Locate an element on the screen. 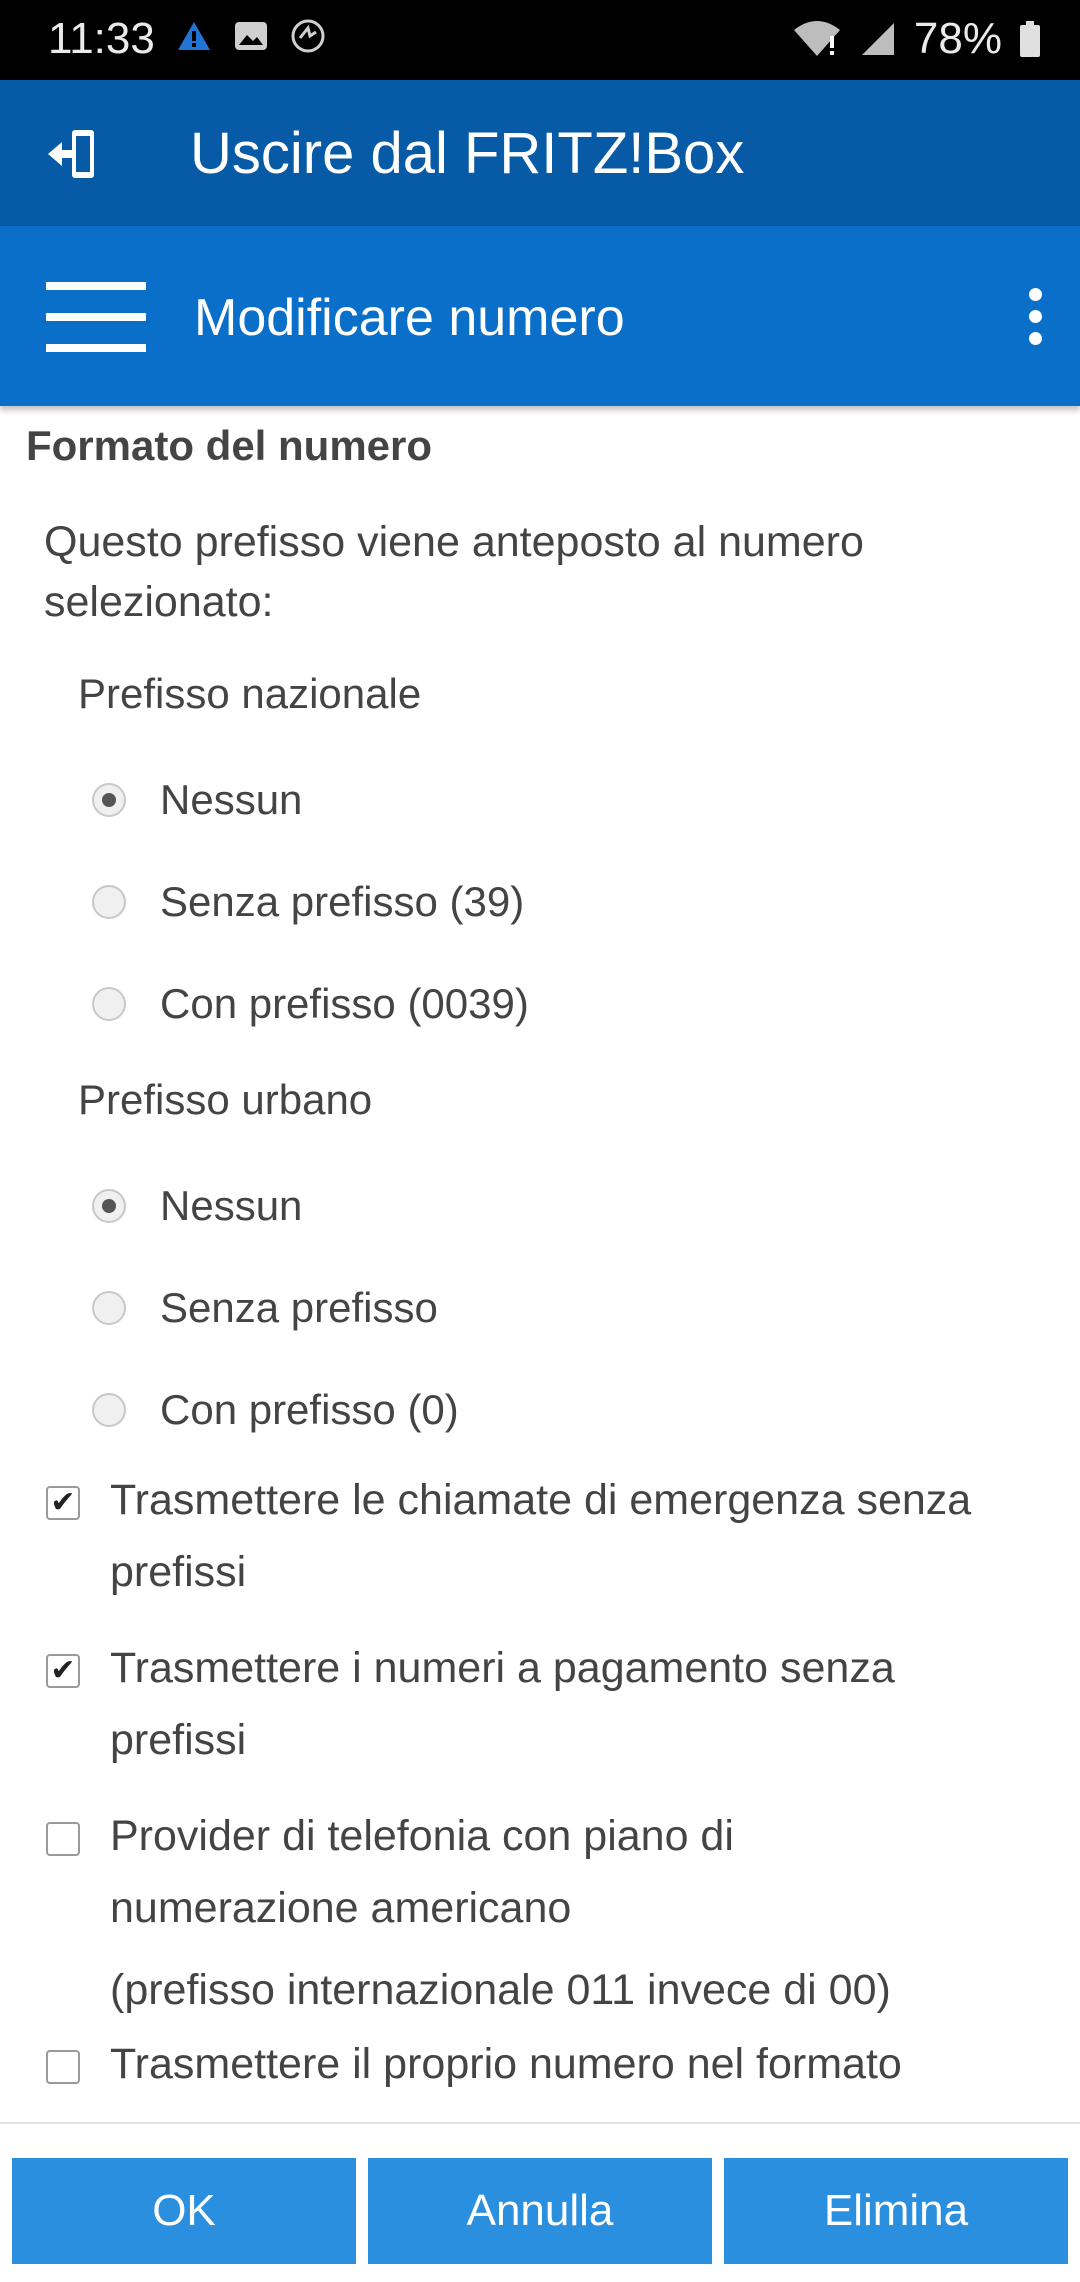  delete-button: Elimina is located at coordinates (896, 2211).